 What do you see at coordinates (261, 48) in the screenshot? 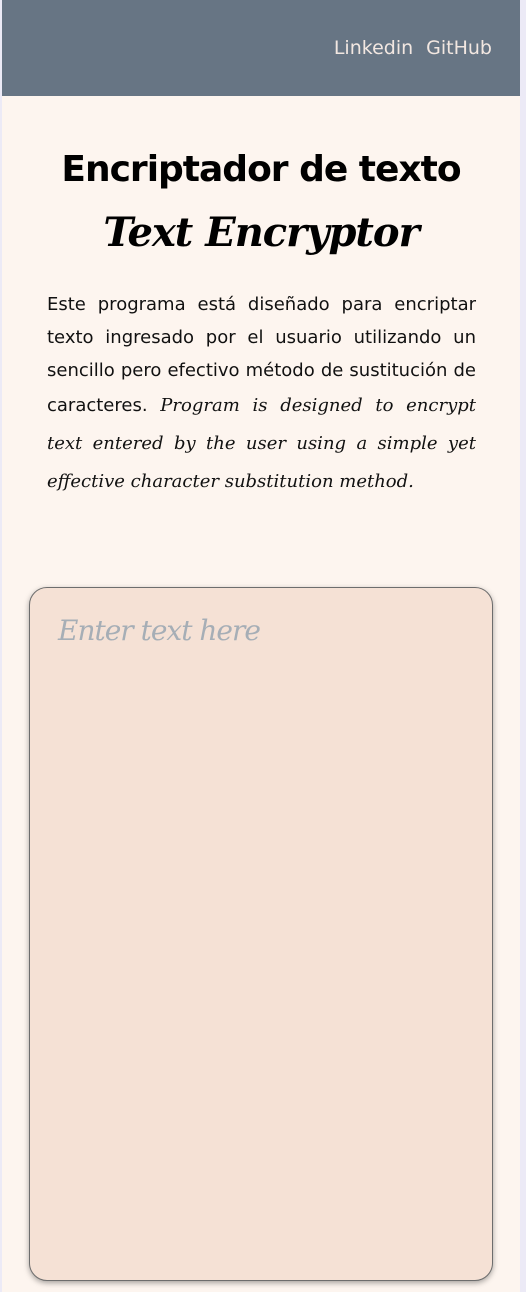
I see `top-bar: Linkedin GitHub` at bounding box center [261, 48].